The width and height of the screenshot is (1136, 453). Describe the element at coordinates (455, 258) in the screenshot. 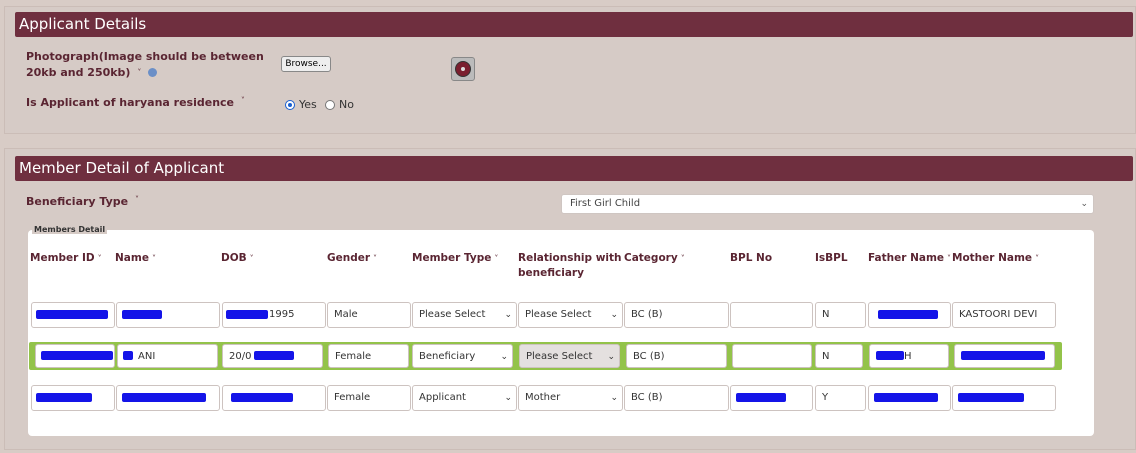

I see `col-member-type: Member Type ˅` at that location.